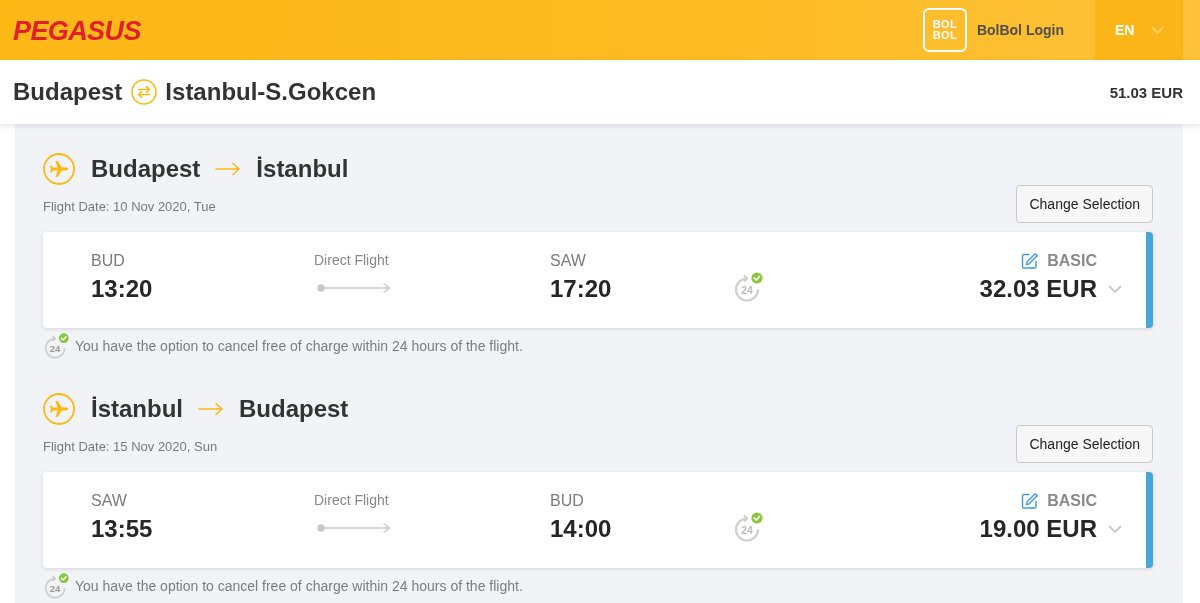  I want to click on flight-date: Flight Date: 10 Nov 2020, Tue, so click(129, 205).